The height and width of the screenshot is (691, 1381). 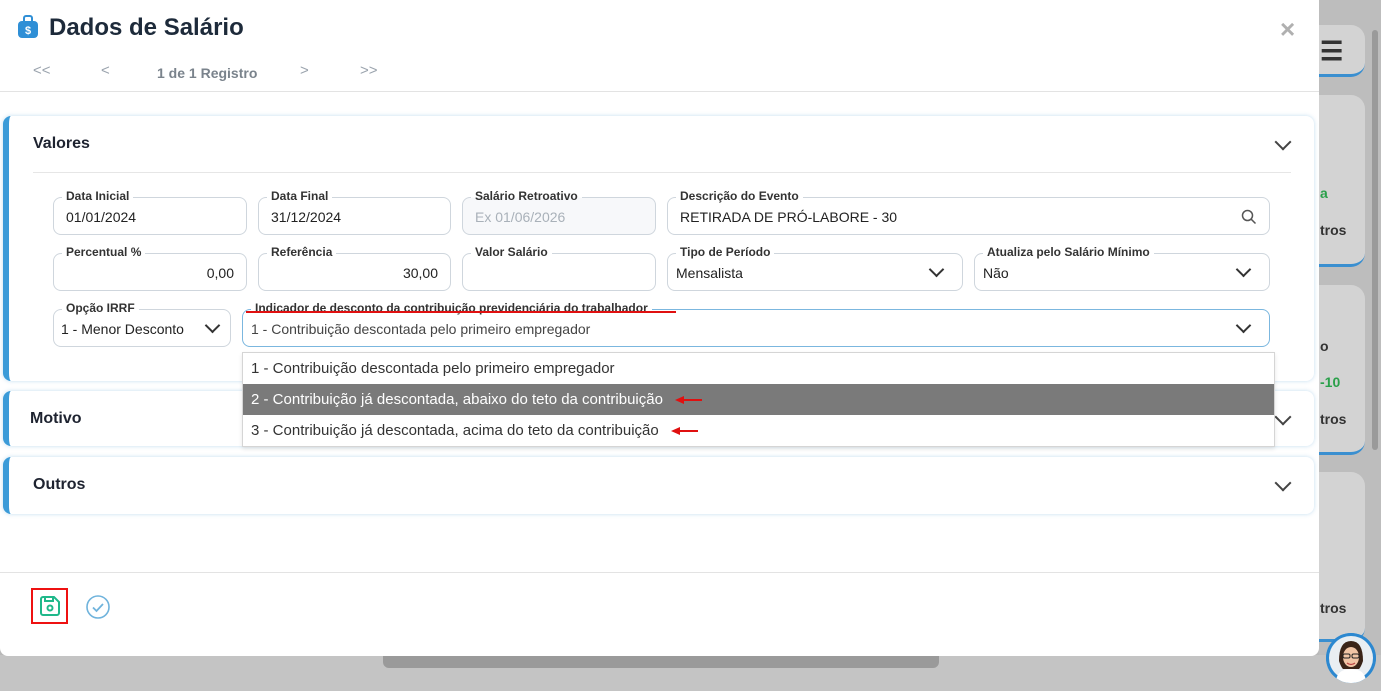 What do you see at coordinates (42, 70) in the screenshot?
I see `first-record-button: <<` at bounding box center [42, 70].